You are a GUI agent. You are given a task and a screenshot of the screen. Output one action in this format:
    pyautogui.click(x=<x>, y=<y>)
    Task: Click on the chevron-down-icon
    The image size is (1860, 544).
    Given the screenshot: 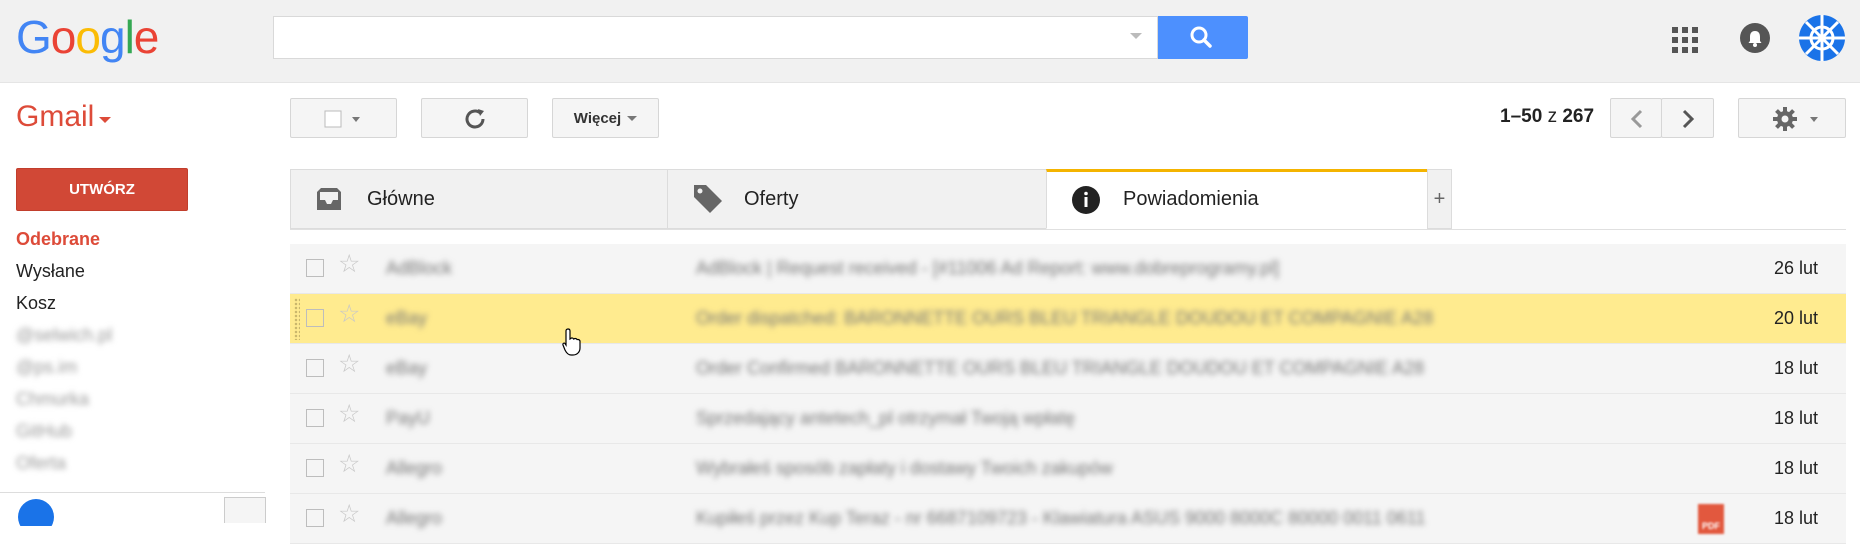 What is the action you would take?
    pyautogui.click(x=632, y=118)
    